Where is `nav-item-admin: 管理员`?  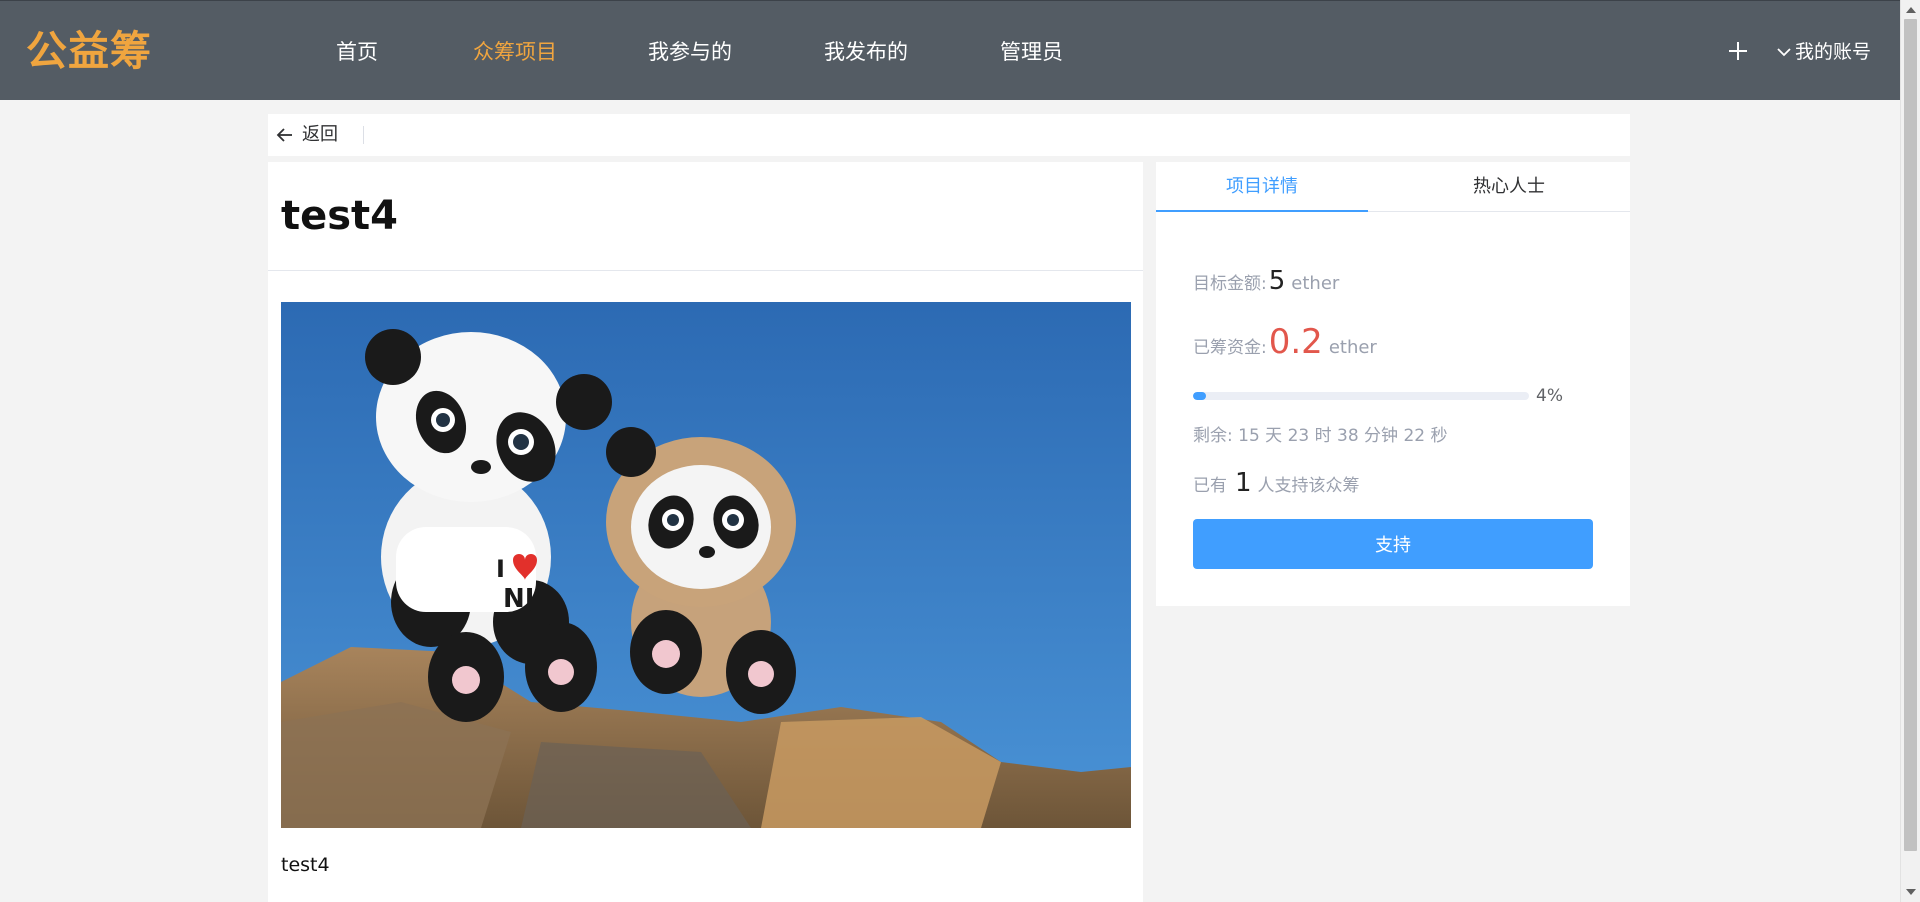
nav-item-admin: 管理员 is located at coordinates (1031, 52).